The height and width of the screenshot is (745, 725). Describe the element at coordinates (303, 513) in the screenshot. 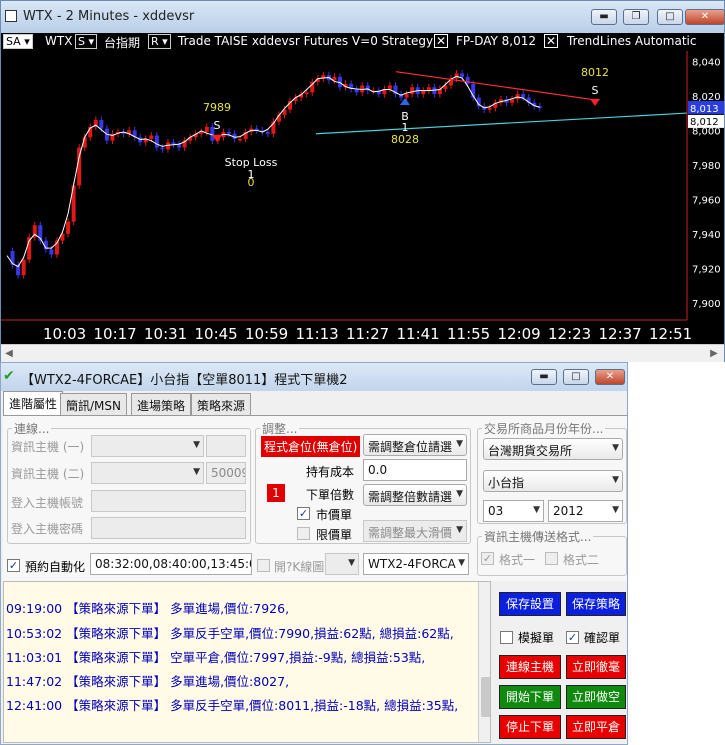

I see `market-order-checkbox: ✓` at that location.